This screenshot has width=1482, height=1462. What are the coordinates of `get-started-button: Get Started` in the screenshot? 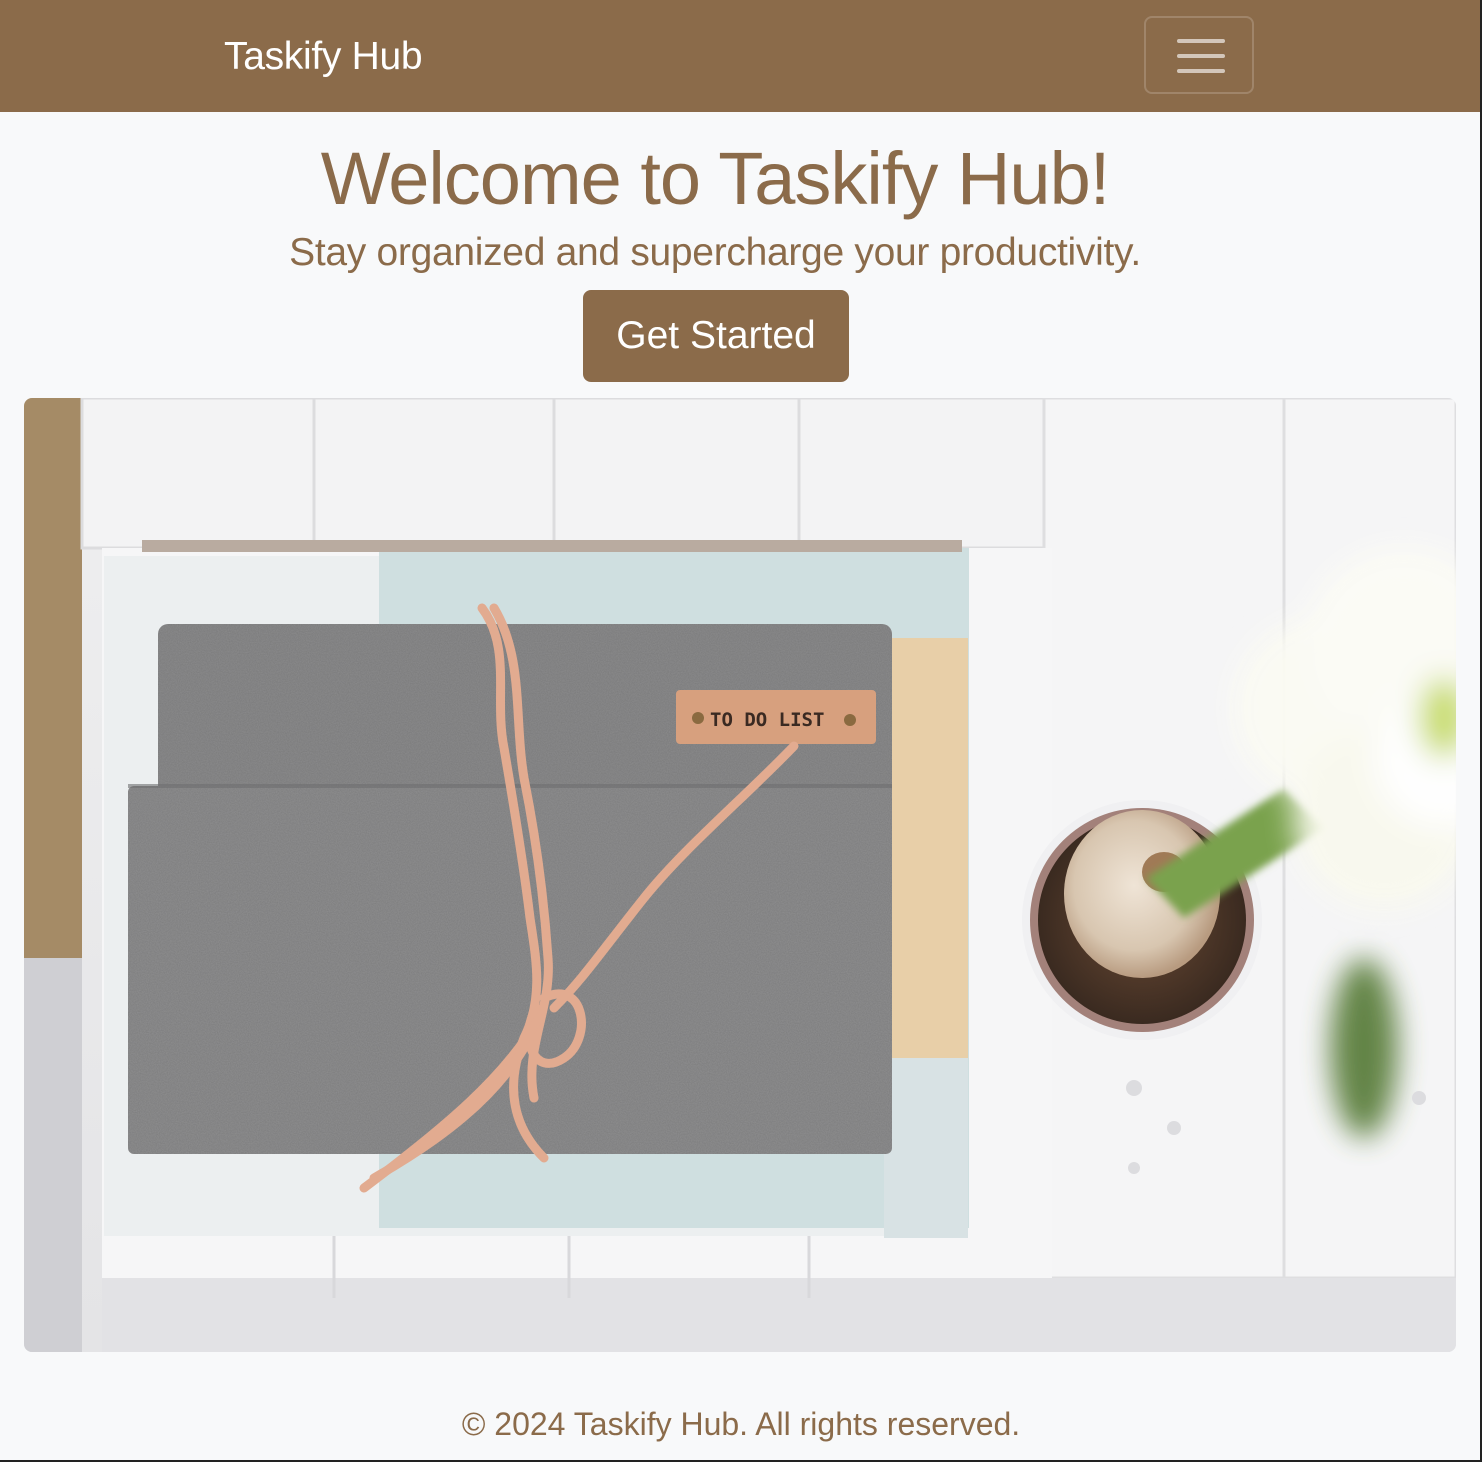 It's located at (716, 336).